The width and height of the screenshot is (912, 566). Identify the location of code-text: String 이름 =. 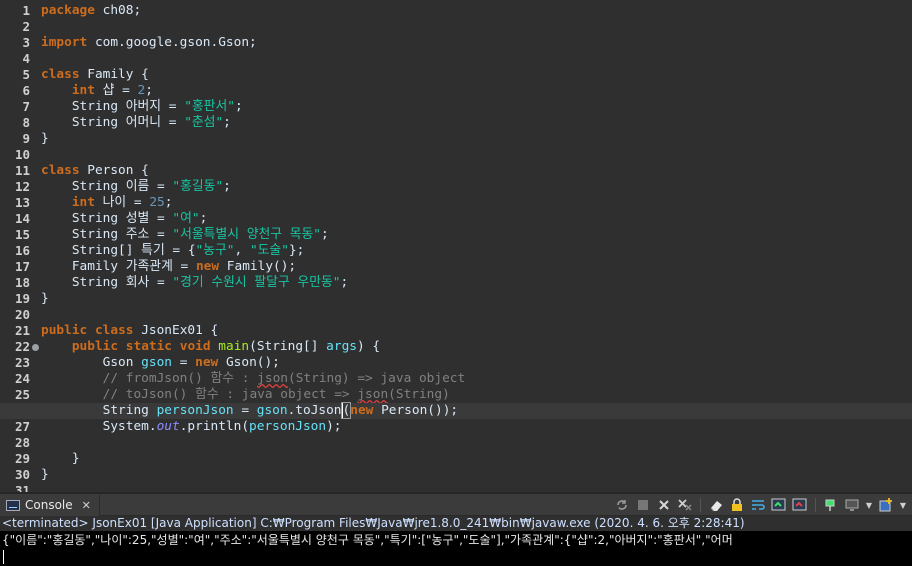
(122, 186).